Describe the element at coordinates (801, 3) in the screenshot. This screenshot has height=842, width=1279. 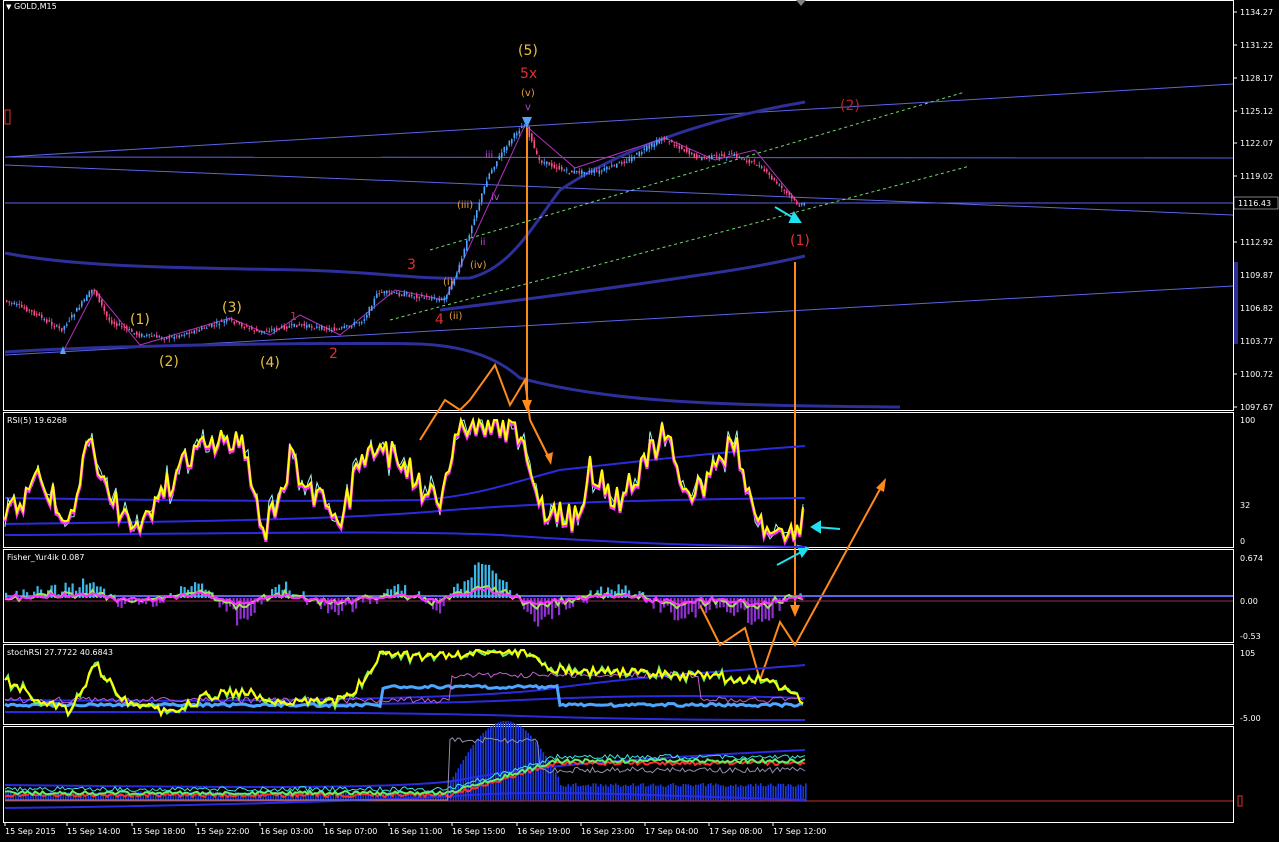
I see `scroll-indicator` at that location.